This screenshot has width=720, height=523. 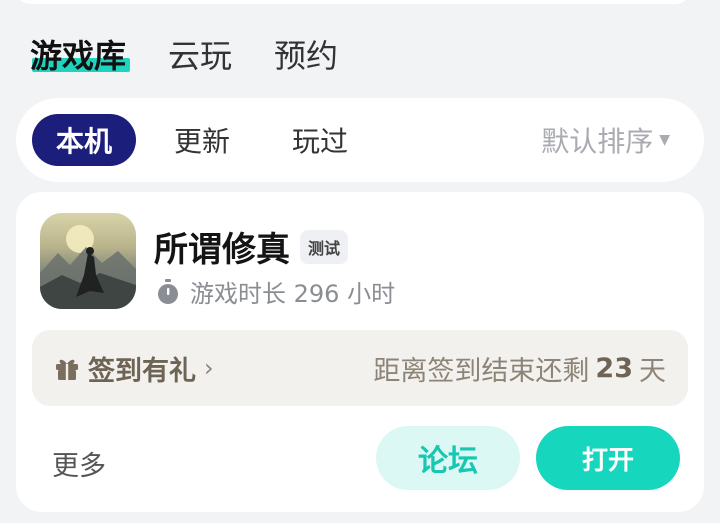 I want to click on caret-down-icon: ▼, so click(x=664, y=140).